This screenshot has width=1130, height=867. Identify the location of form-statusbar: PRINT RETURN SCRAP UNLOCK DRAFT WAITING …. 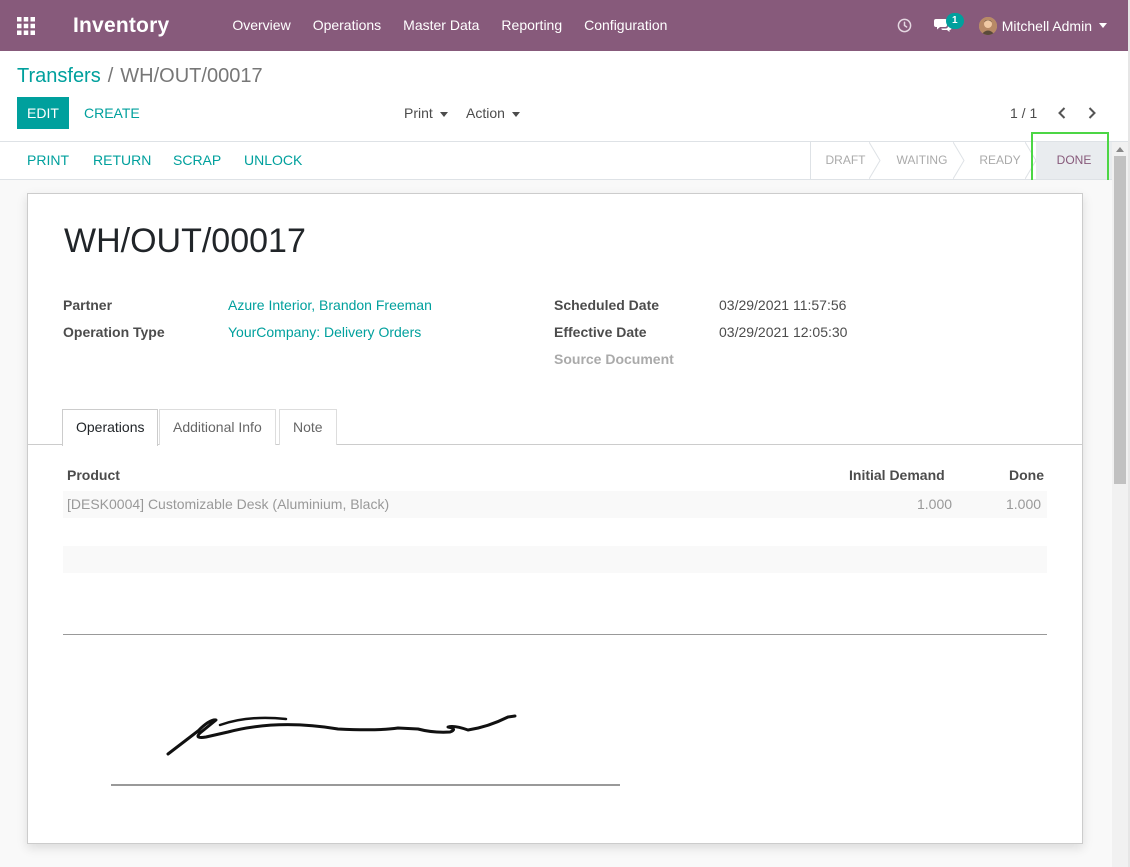
(556, 161).